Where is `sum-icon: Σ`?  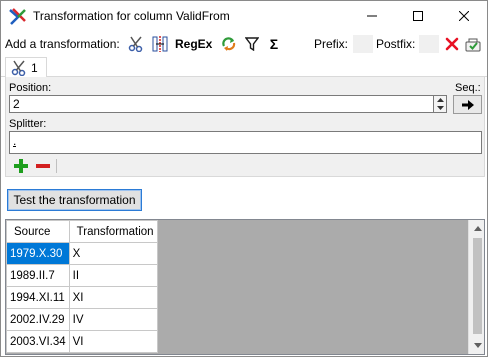 sum-icon: Σ is located at coordinates (274, 44).